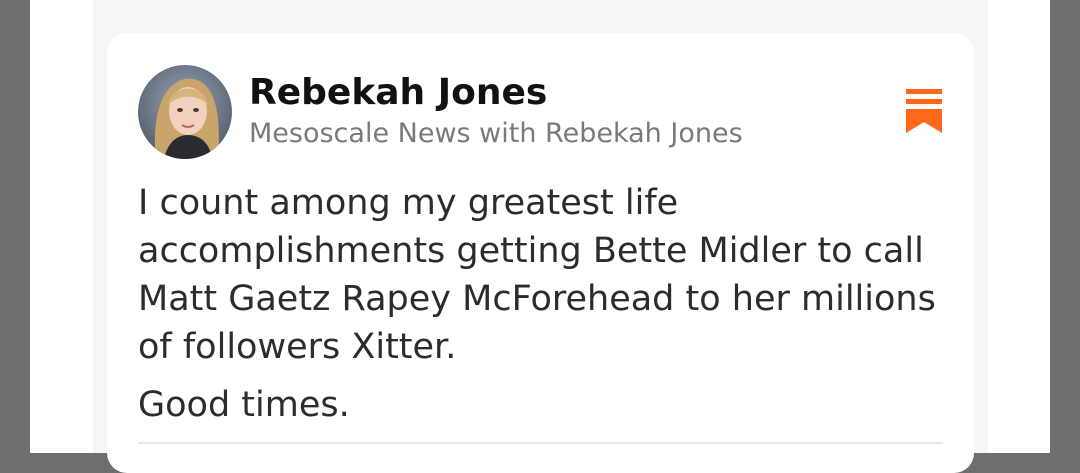  I want to click on bookmark-icon, so click(924, 111).